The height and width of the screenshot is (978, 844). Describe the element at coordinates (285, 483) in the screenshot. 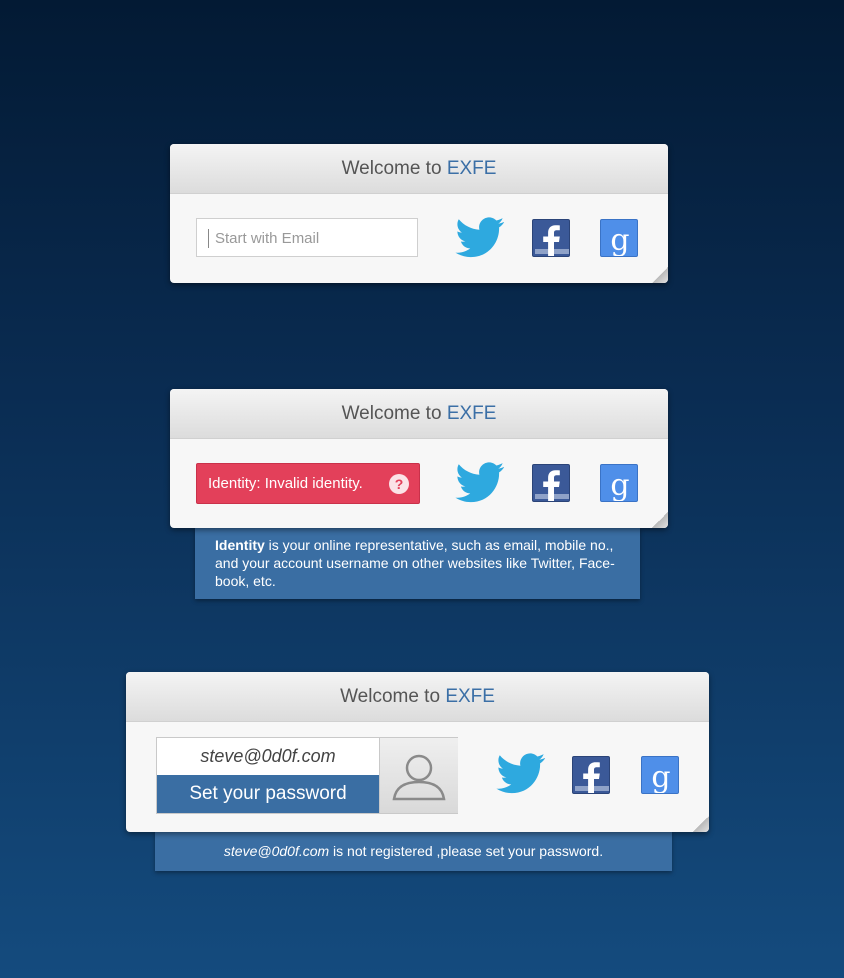

I see `error-message: Identity: Invalid identity.` at that location.